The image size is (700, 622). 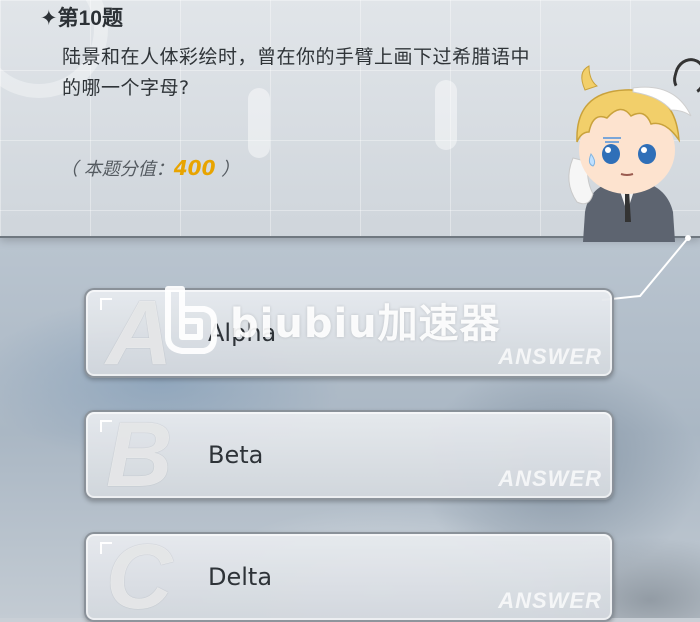 What do you see at coordinates (194, 168) in the screenshot?
I see `score-value: 400` at bounding box center [194, 168].